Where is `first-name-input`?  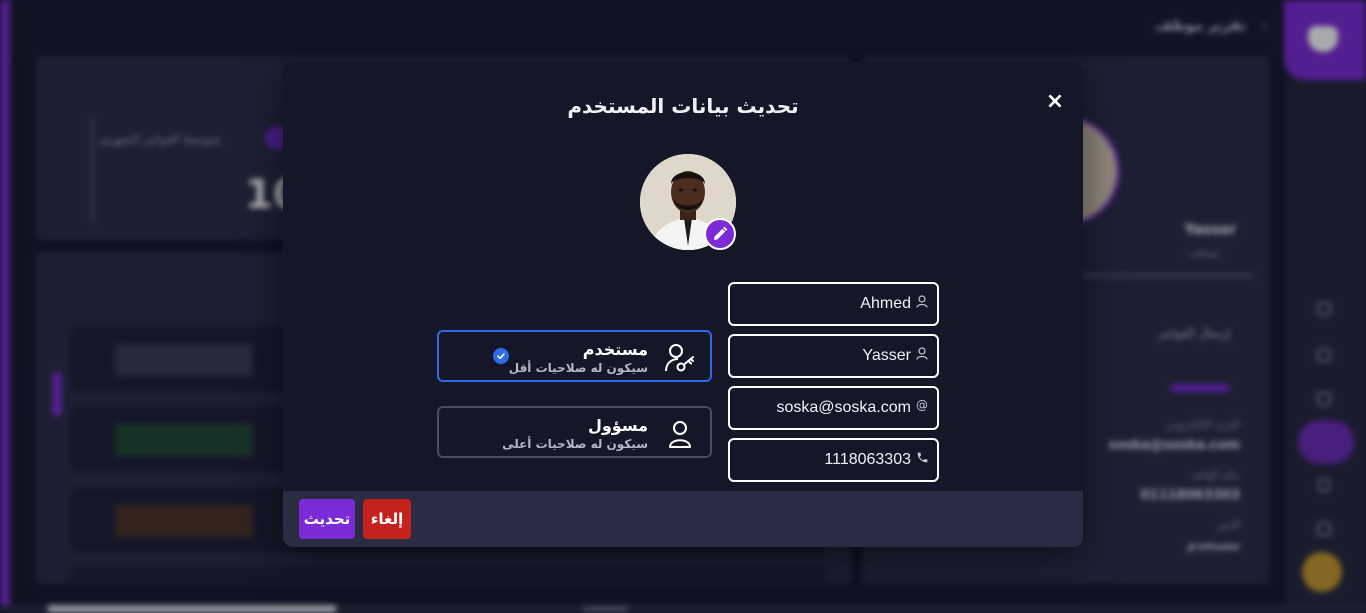 first-name-input is located at coordinates (826, 304).